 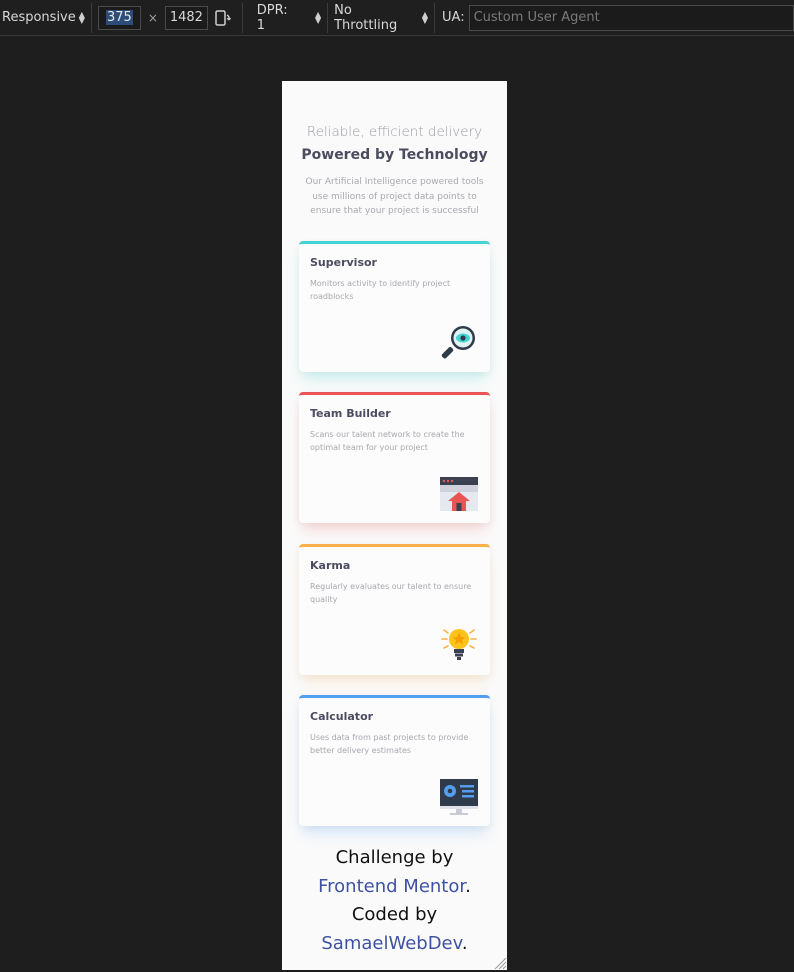 What do you see at coordinates (91, 17) in the screenshot?
I see `divider` at bounding box center [91, 17].